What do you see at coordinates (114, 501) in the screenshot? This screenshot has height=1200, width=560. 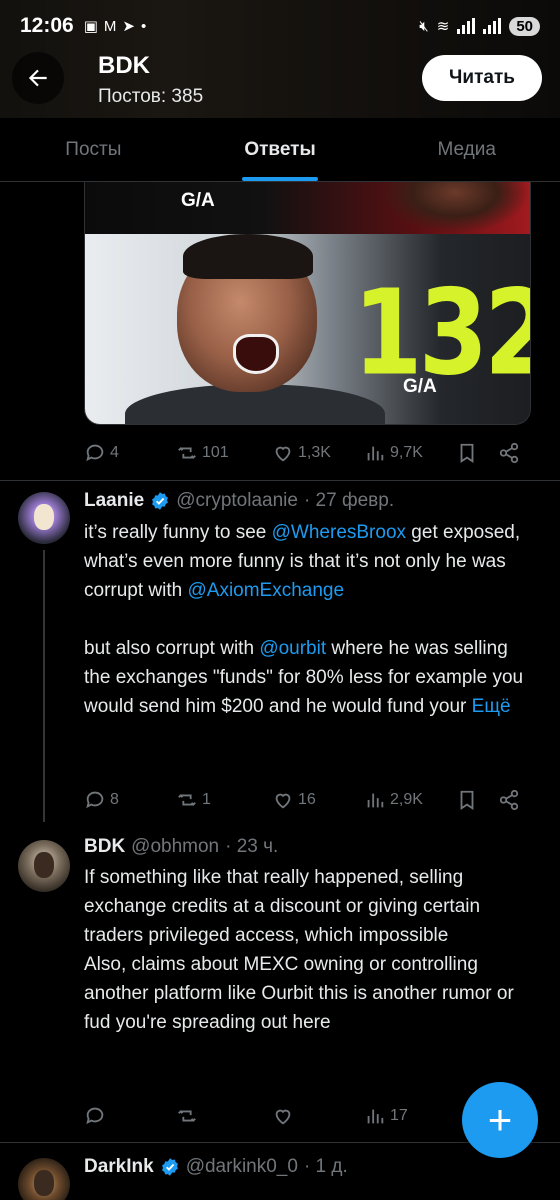 I see `author-name: Laanie` at bounding box center [114, 501].